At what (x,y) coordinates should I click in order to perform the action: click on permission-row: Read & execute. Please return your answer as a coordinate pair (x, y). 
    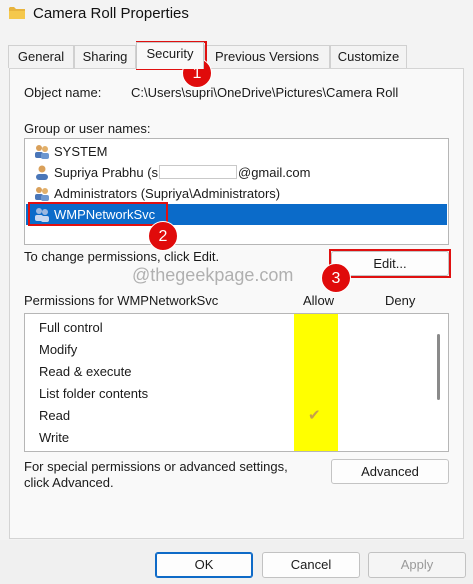
    Looking at the image, I should click on (85, 371).